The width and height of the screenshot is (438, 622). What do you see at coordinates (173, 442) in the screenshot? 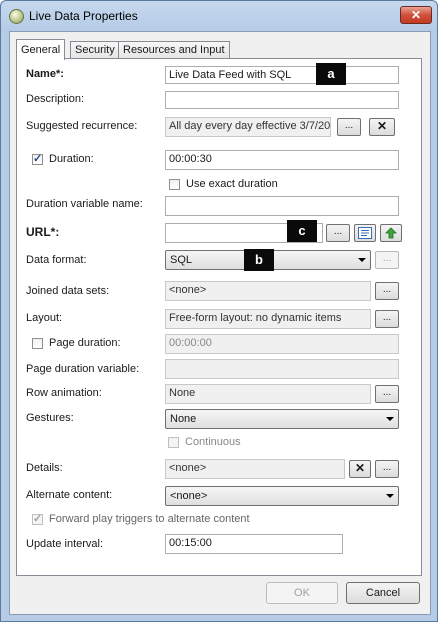
I see `continuous-checkbox` at bounding box center [173, 442].